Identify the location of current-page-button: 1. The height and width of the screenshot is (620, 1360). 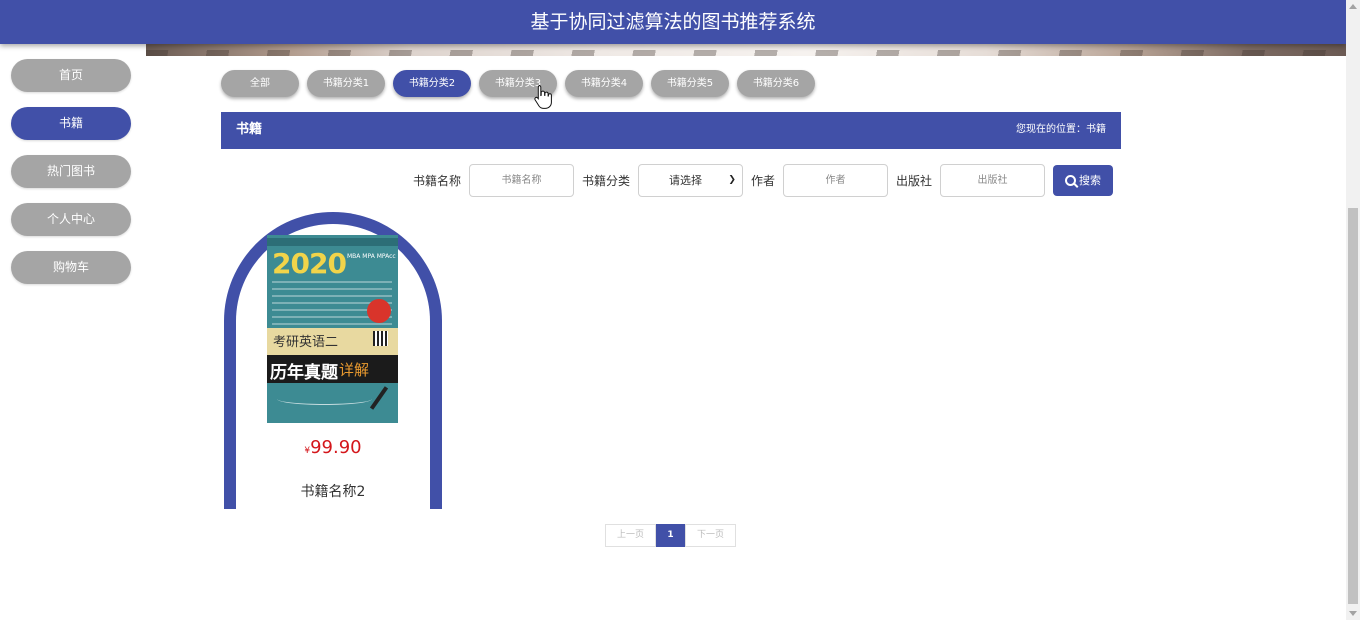
(670, 535).